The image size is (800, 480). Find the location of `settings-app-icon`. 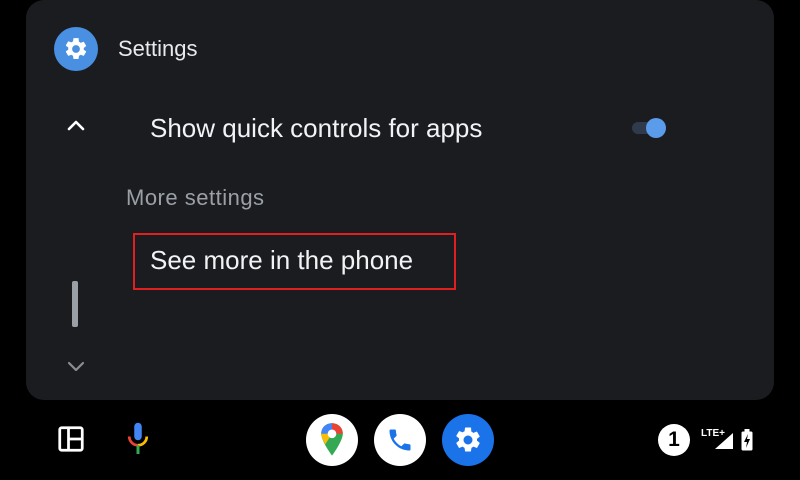

settings-app-icon is located at coordinates (76, 49).